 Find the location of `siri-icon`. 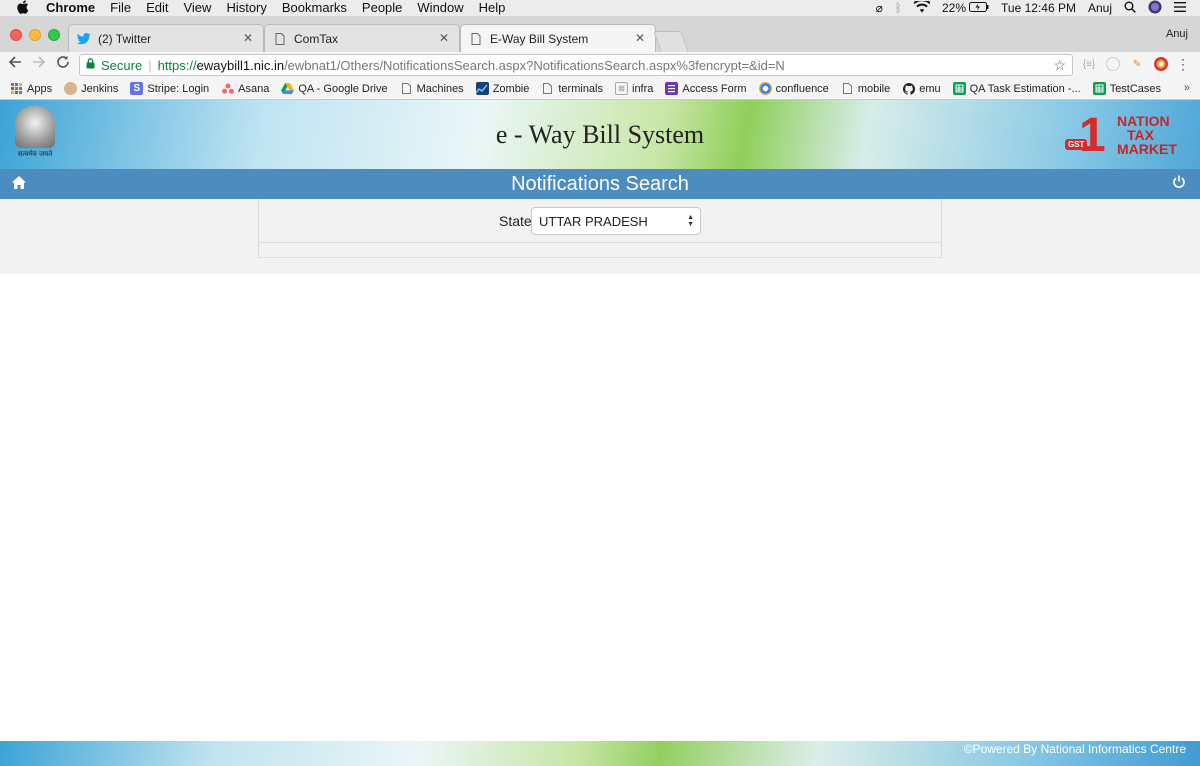

siri-icon is located at coordinates (1155, 8).